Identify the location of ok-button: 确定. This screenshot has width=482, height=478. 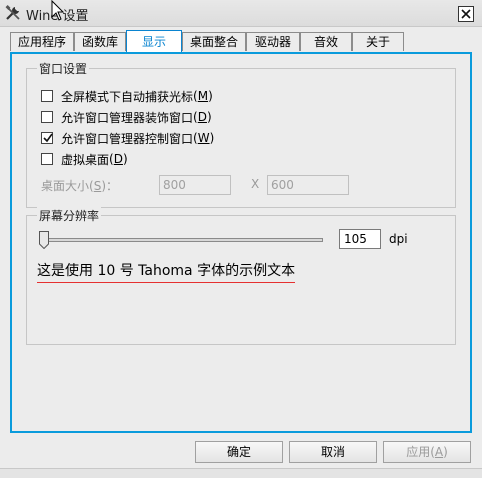
(239, 452).